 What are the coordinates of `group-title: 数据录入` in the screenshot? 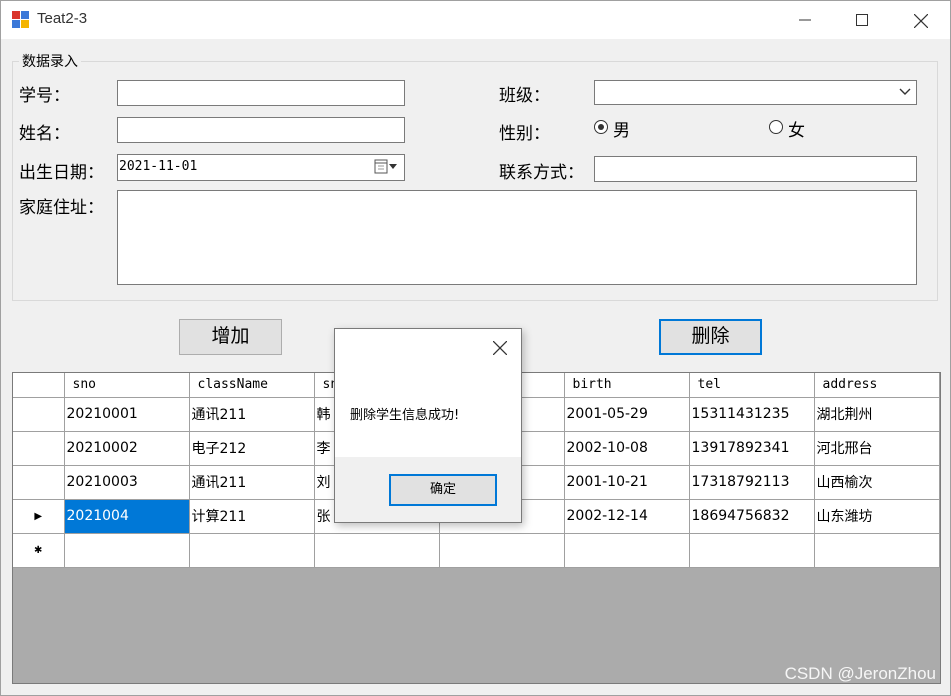 It's located at (50, 61).